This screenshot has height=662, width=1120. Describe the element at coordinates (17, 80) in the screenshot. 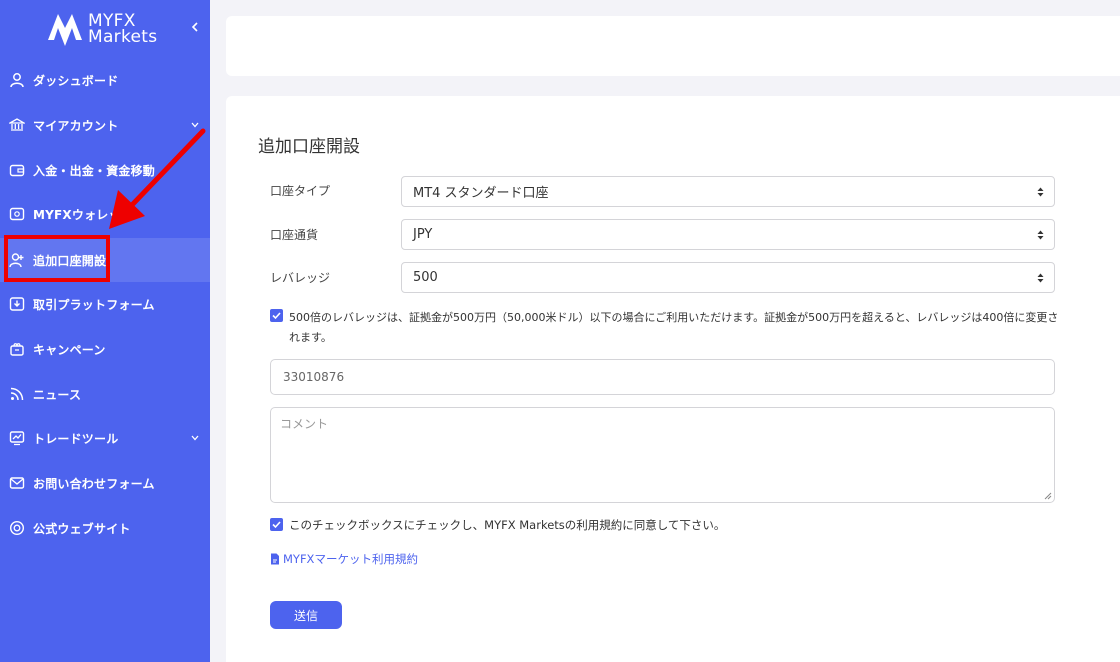

I see `user-icon` at that location.